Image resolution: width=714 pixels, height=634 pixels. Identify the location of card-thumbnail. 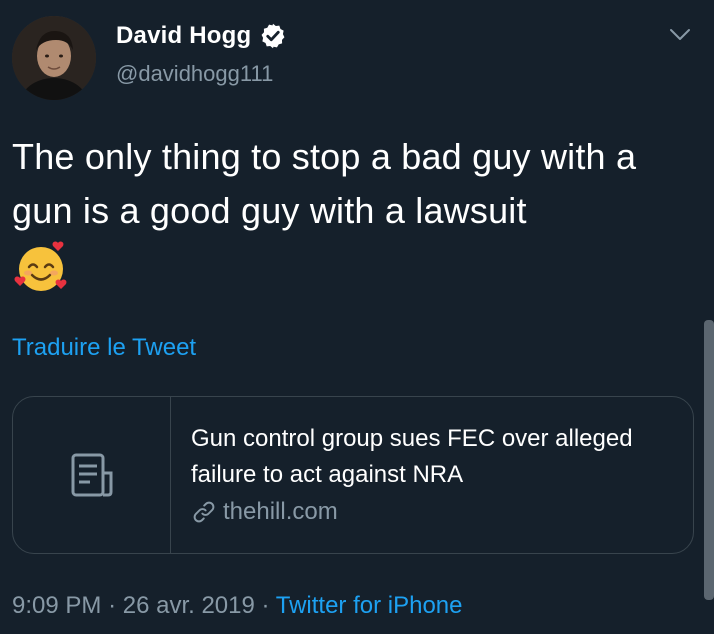
(92, 475).